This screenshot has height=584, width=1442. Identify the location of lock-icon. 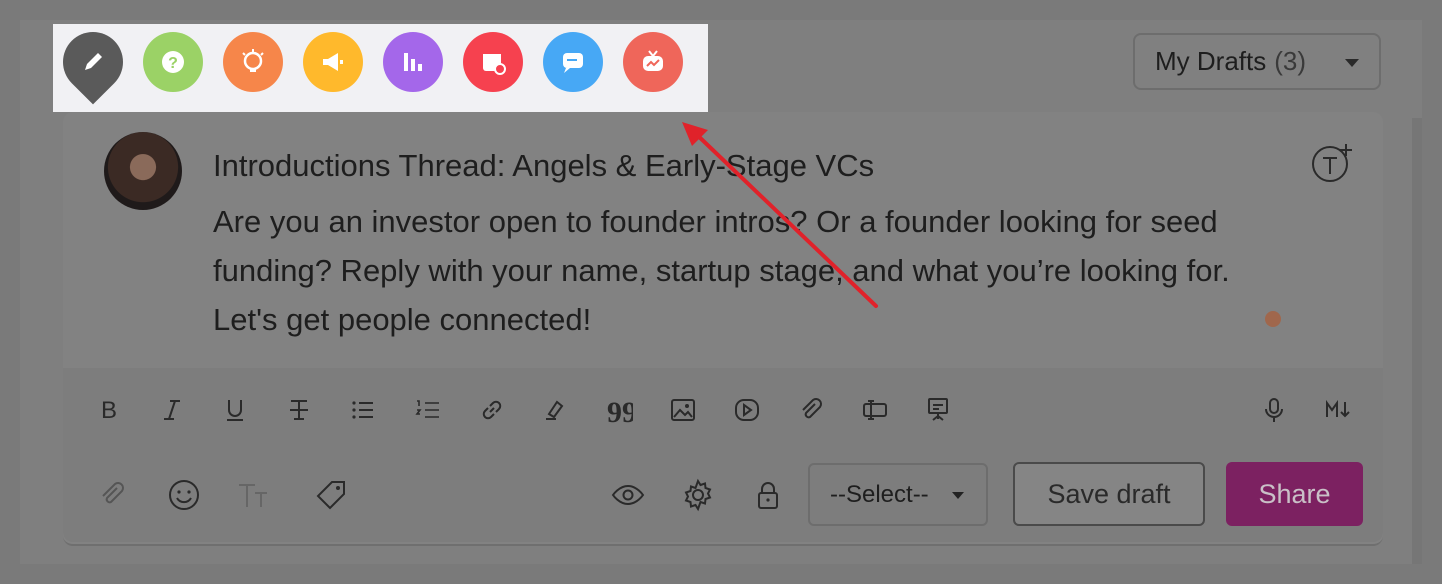
(768, 495).